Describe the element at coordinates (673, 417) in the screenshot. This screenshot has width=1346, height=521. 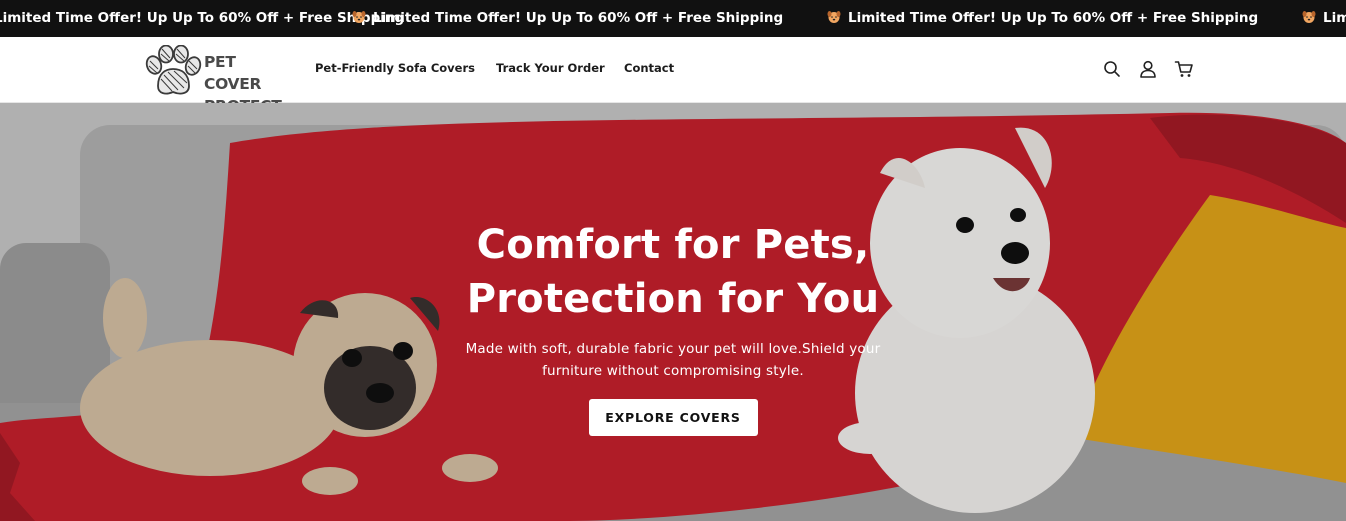
I see `explore-covers-button: EXPLORE COVERS` at that location.